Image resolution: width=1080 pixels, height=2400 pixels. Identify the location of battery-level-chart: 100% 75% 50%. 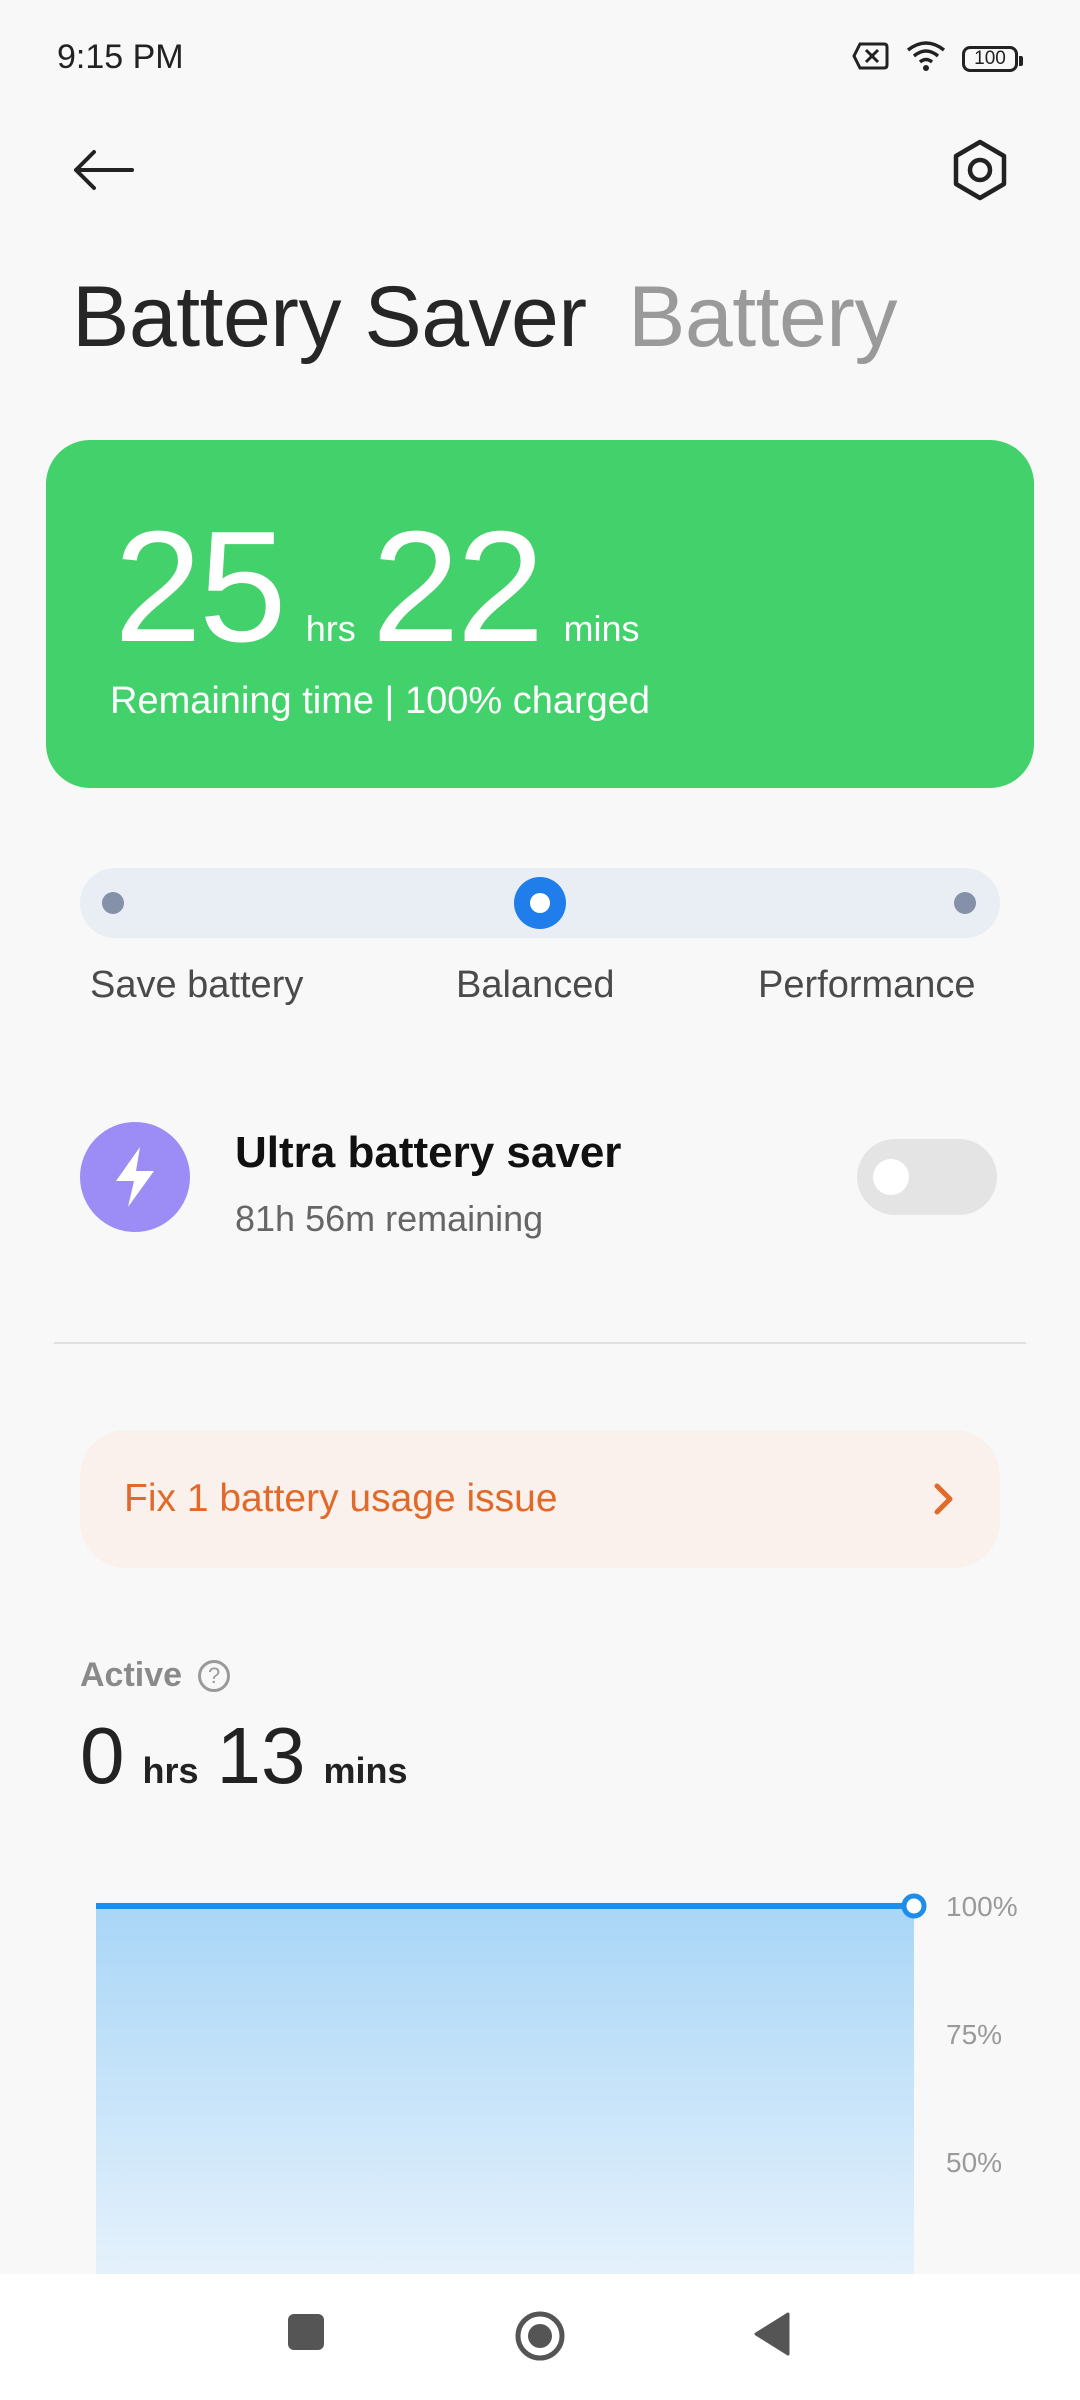
(560, 2080).